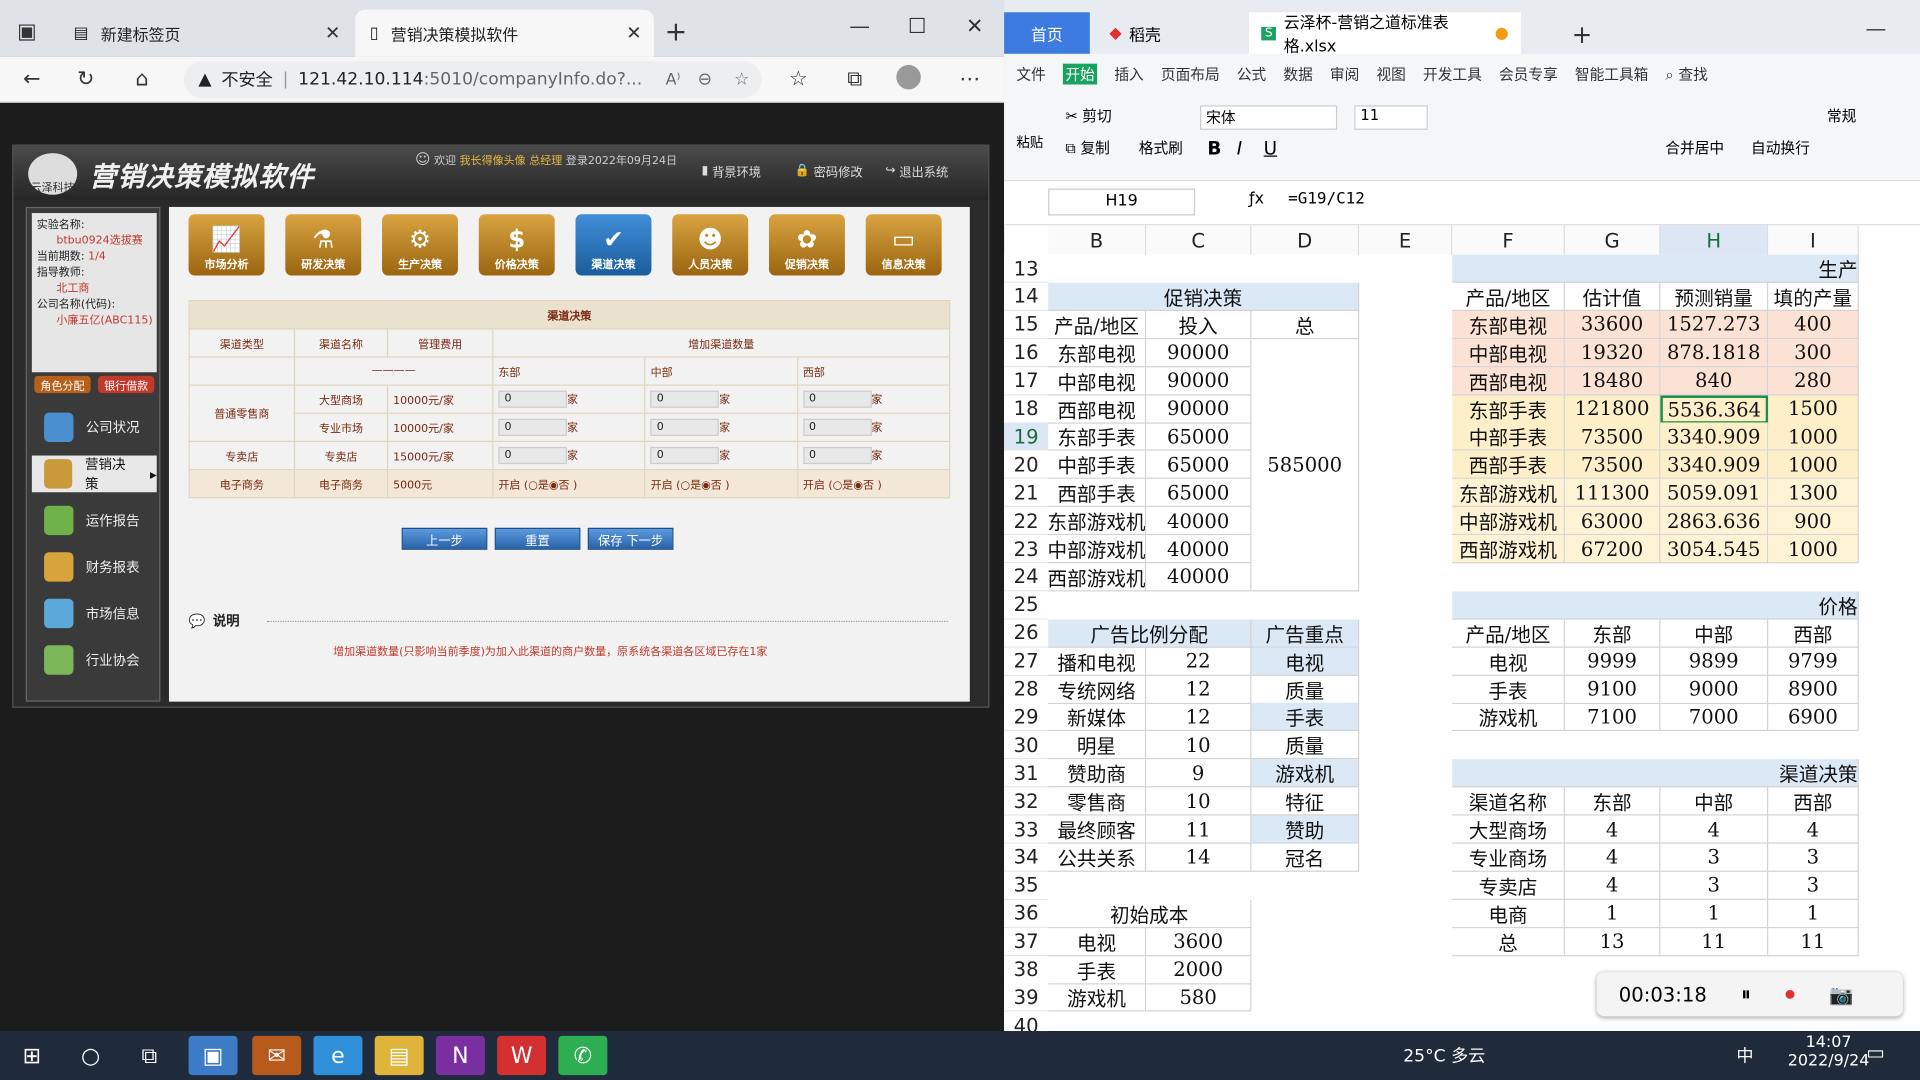 The width and height of the screenshot is (1920, 1080). I want to click on cell: 东部游戏机, so click(1097, 521).